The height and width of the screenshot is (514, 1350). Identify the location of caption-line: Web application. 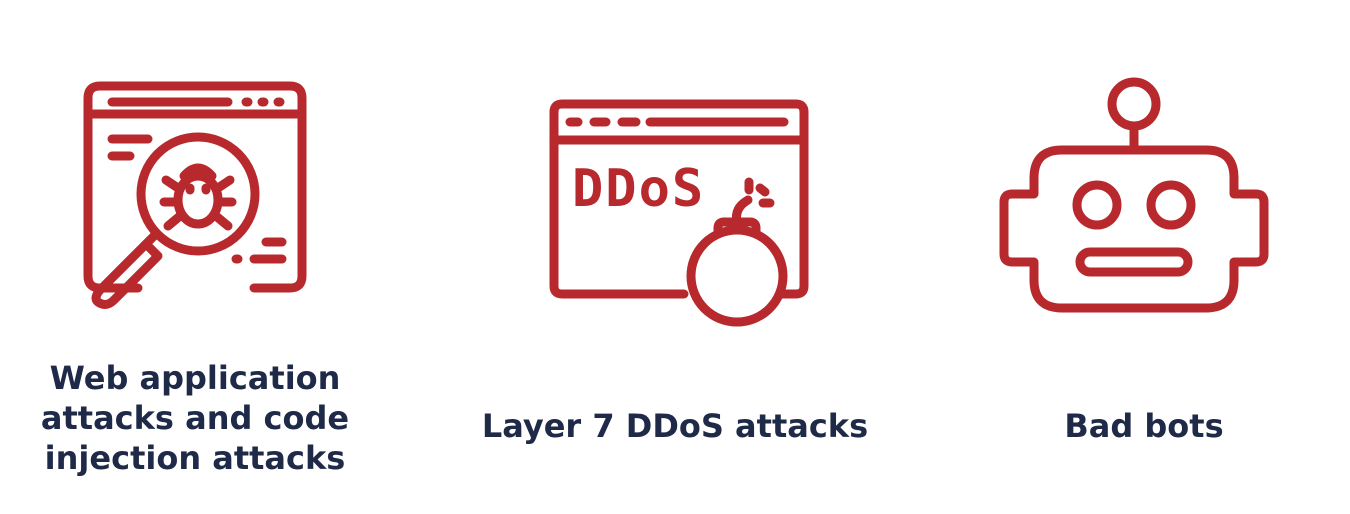
(195, 378).